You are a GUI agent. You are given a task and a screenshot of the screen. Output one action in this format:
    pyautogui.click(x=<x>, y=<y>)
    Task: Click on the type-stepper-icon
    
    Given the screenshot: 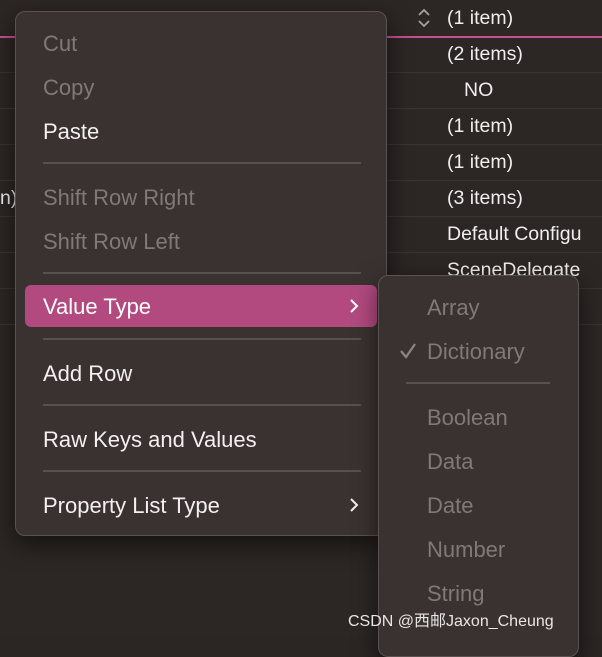 What is the action you would take?
    pyautogui.click(x=424, y=18)
    